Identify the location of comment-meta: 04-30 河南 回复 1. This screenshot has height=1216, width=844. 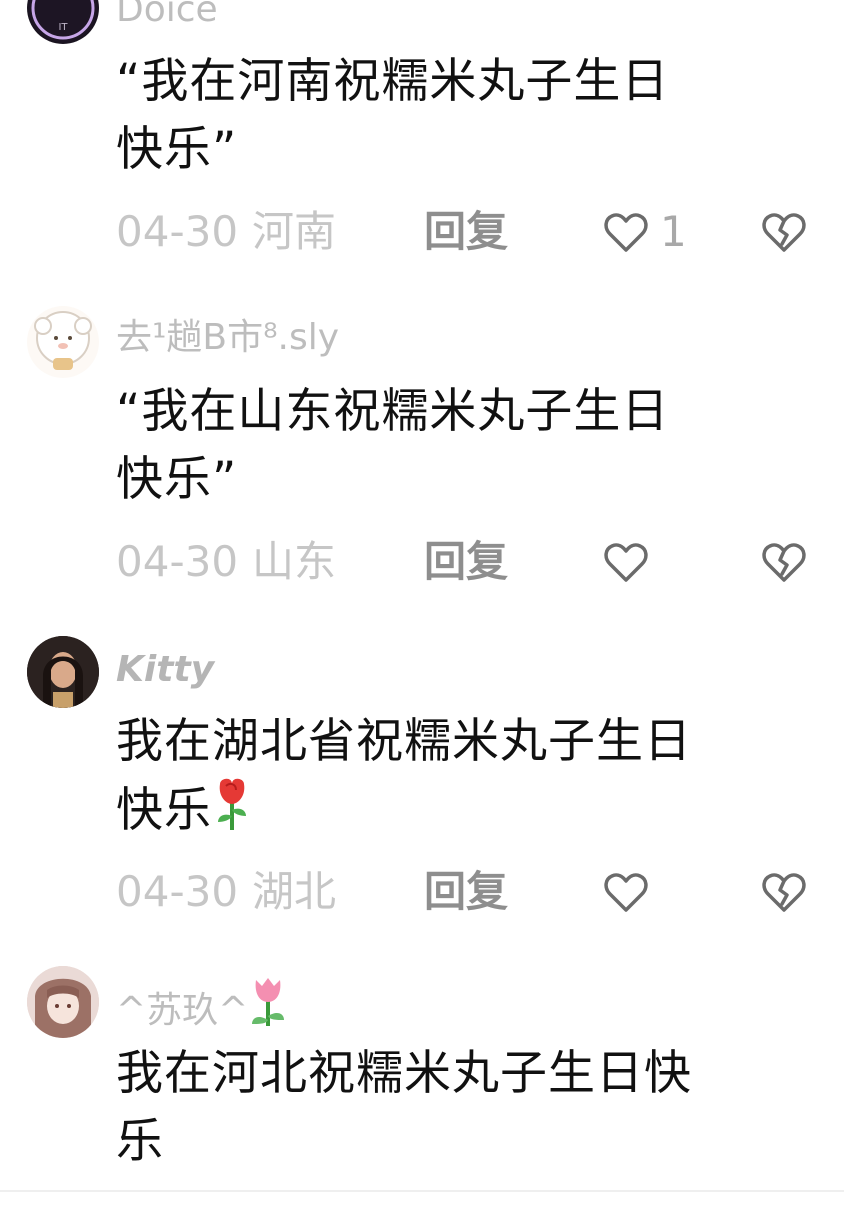
(466, 232).